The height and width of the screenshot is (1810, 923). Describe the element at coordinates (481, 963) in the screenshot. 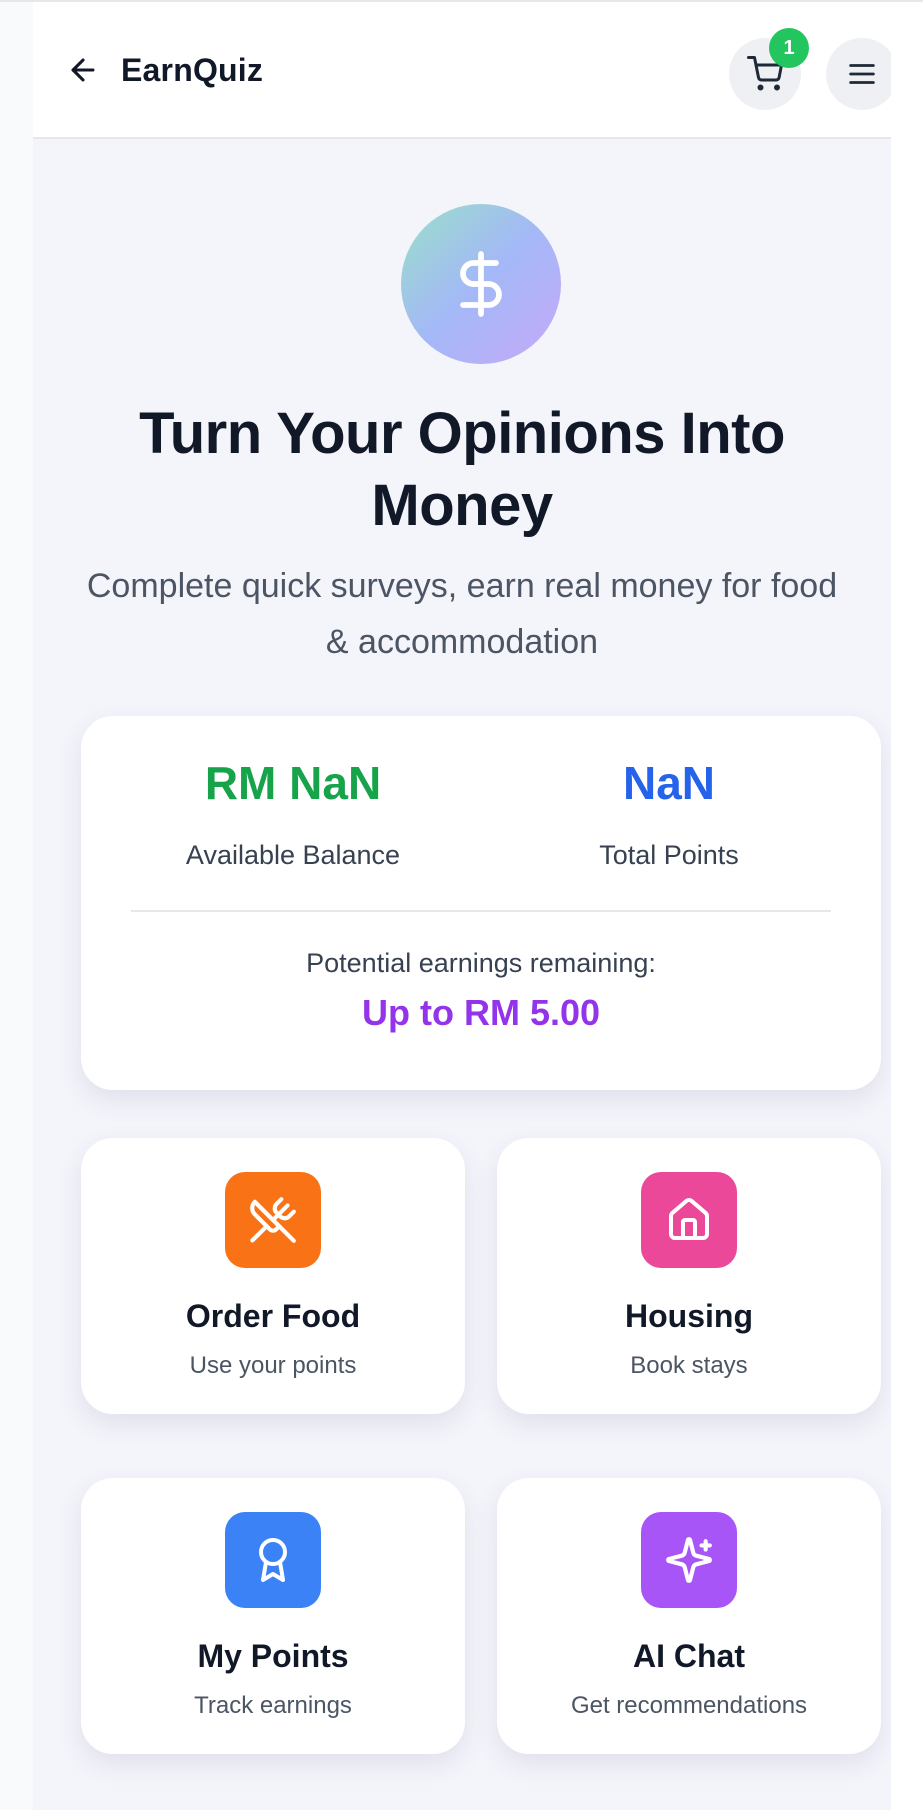

I see `potential-earnings-label: Potential earnings remaining:` at that location.